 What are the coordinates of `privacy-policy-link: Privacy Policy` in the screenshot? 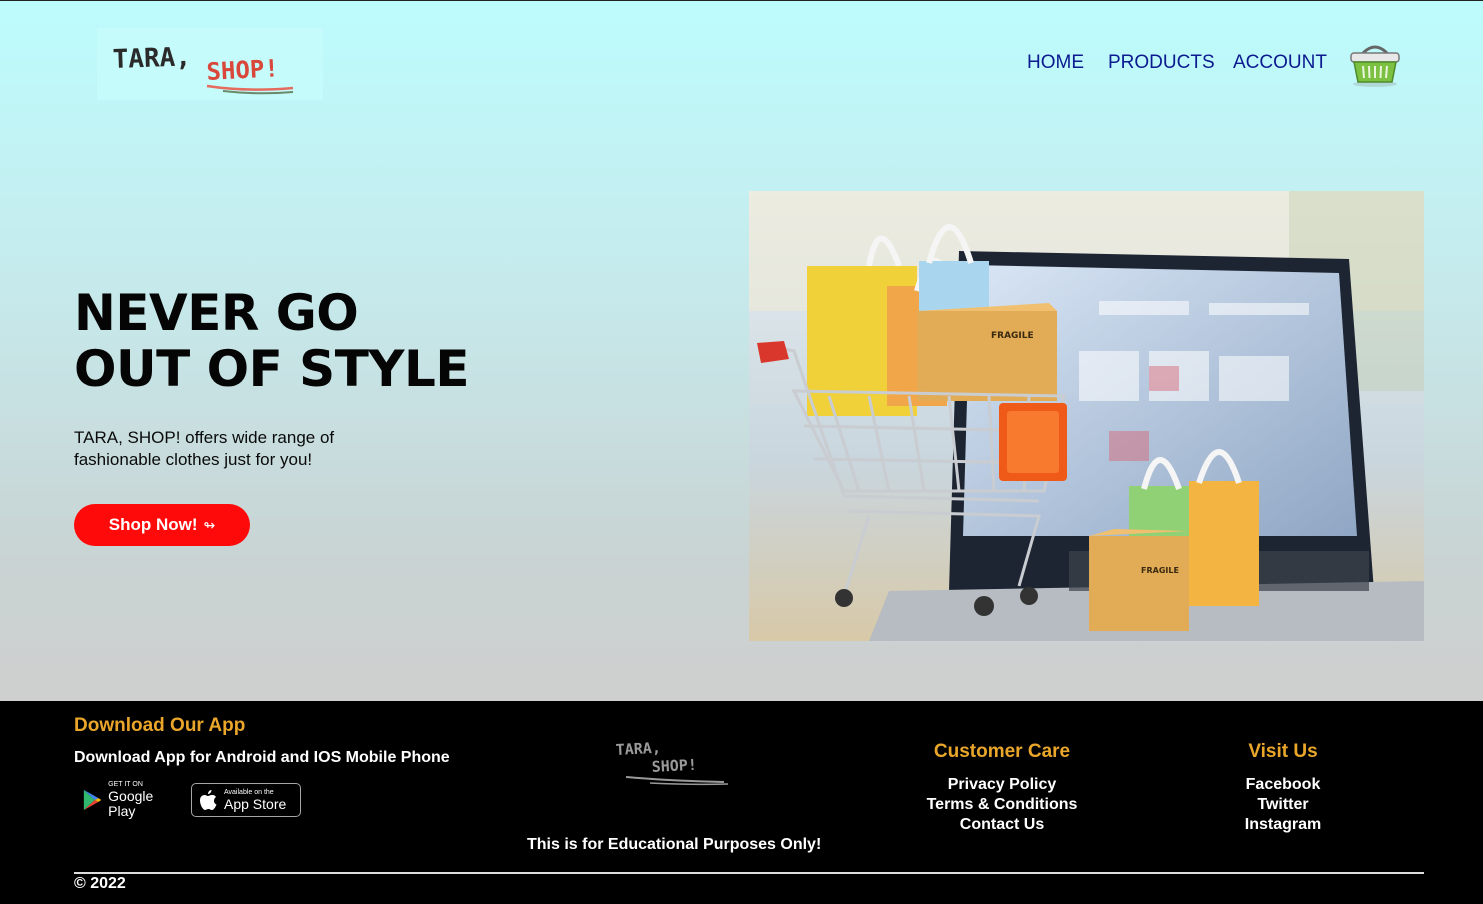 It's located at (1002, 785).